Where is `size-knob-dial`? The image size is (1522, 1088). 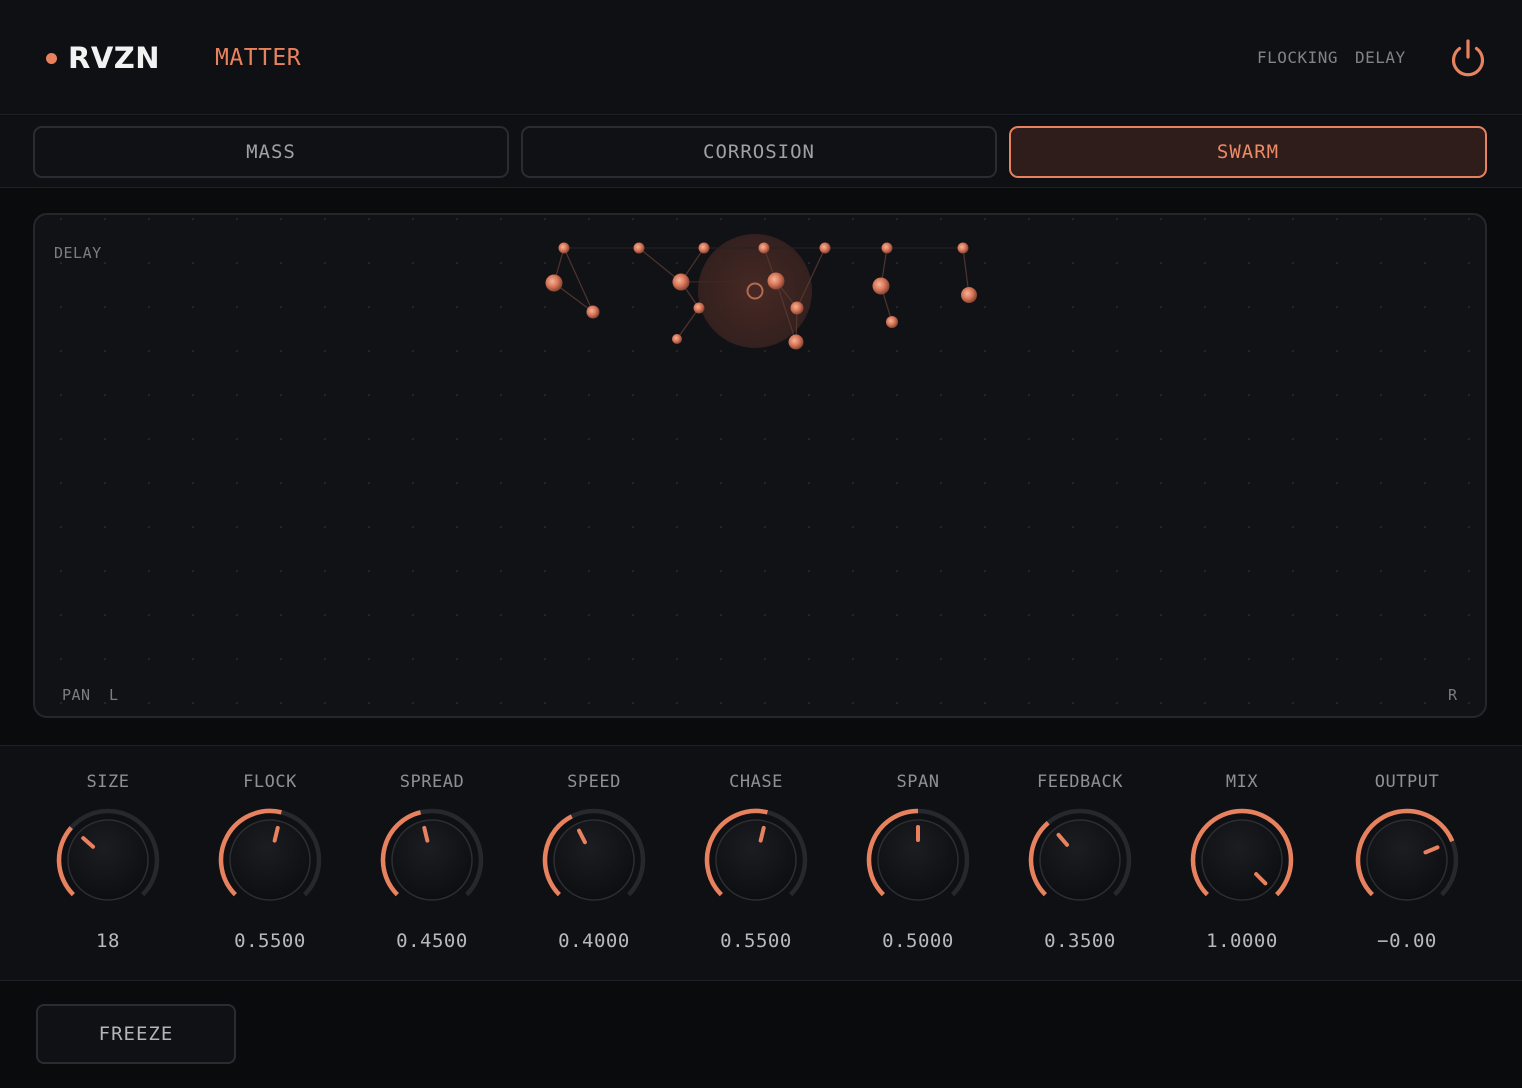
size-knob-dial is located at coordinates (108, 860).